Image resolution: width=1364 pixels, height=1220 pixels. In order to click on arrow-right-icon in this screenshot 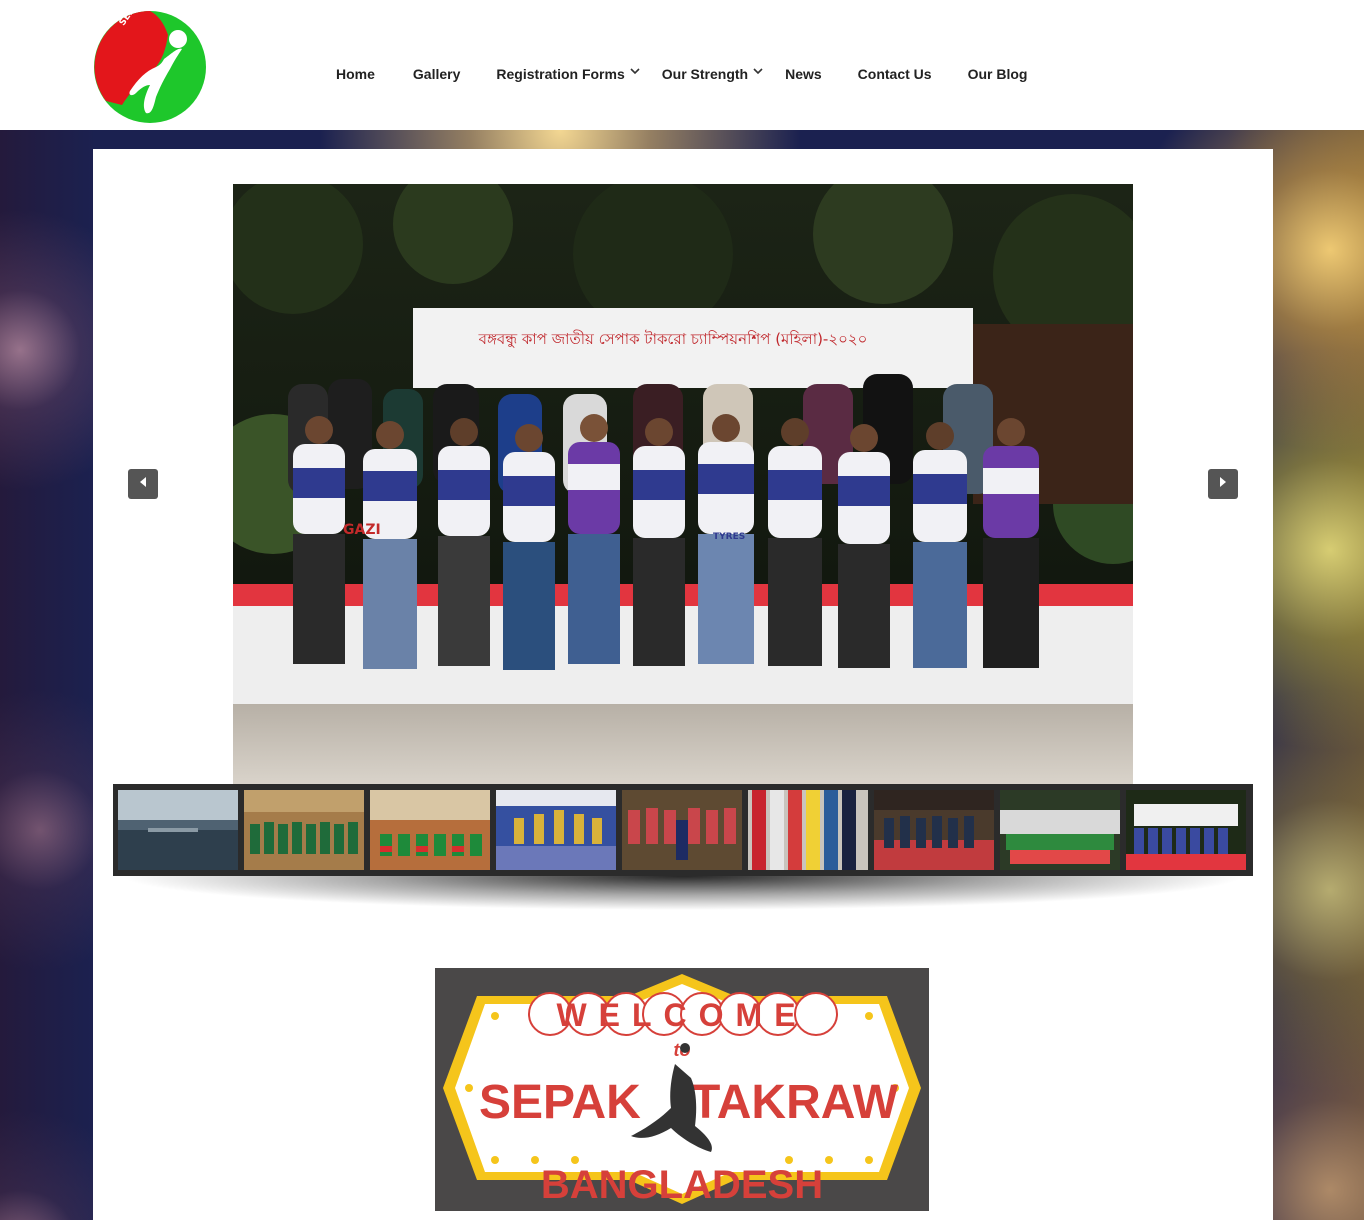, I will do `click(1223, 484)`.